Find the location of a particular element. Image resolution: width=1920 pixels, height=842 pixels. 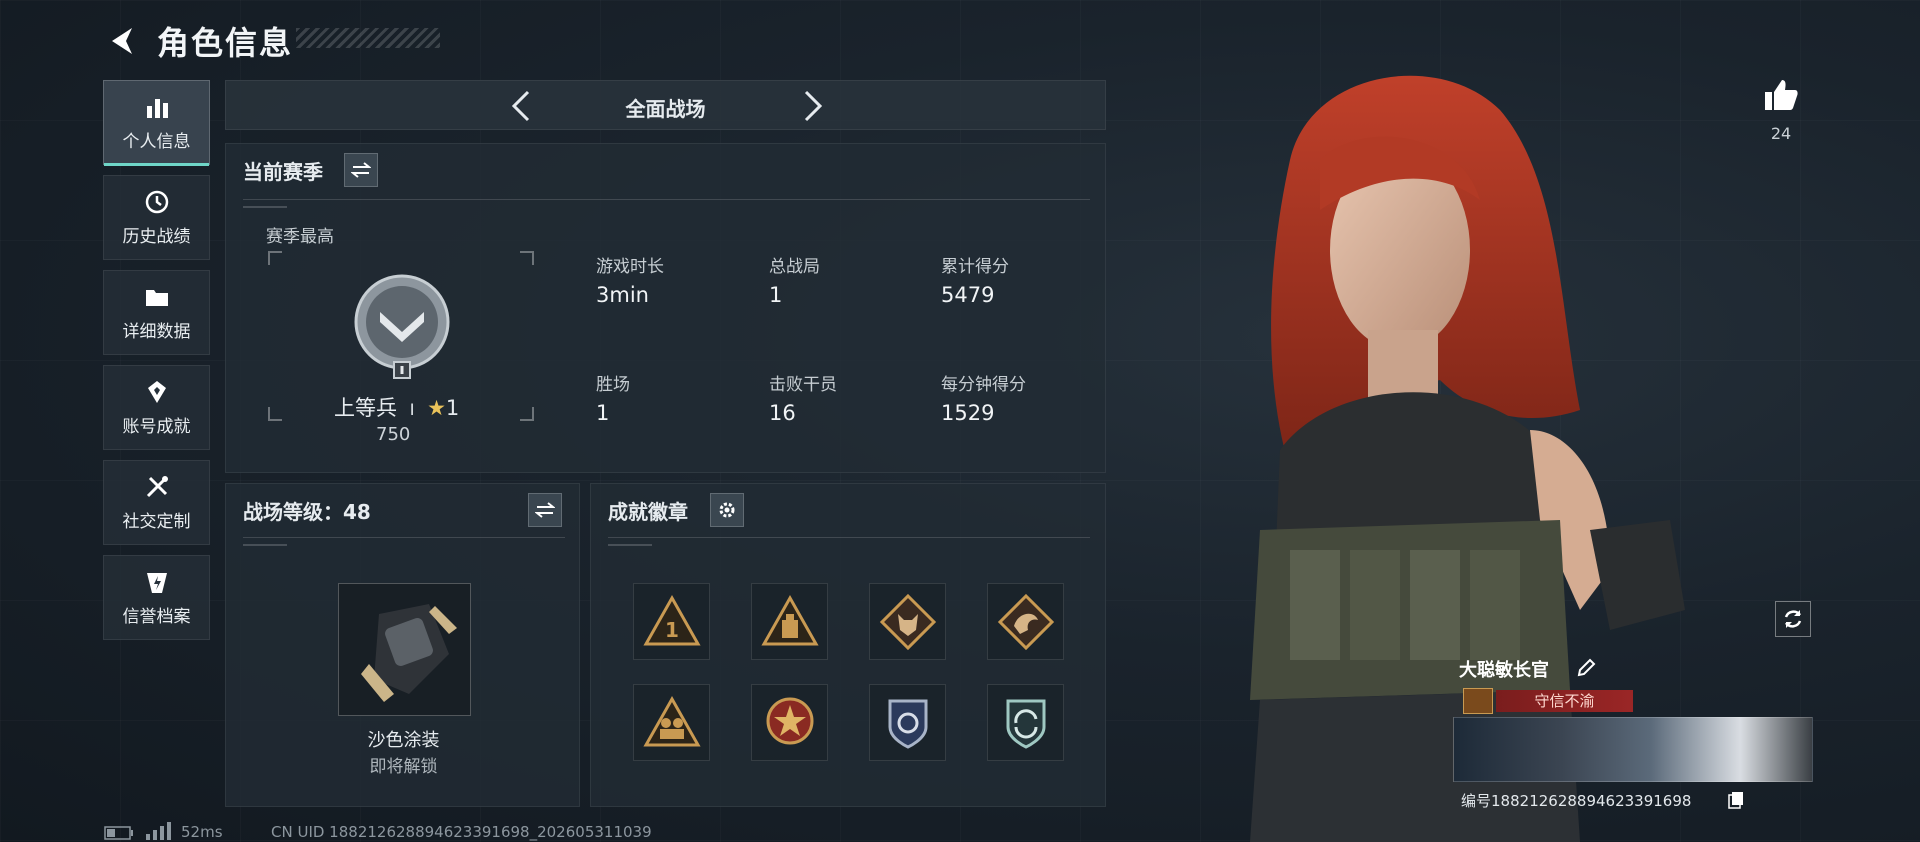

stat-label: 累计得分 is located at coordinates (975, 267).